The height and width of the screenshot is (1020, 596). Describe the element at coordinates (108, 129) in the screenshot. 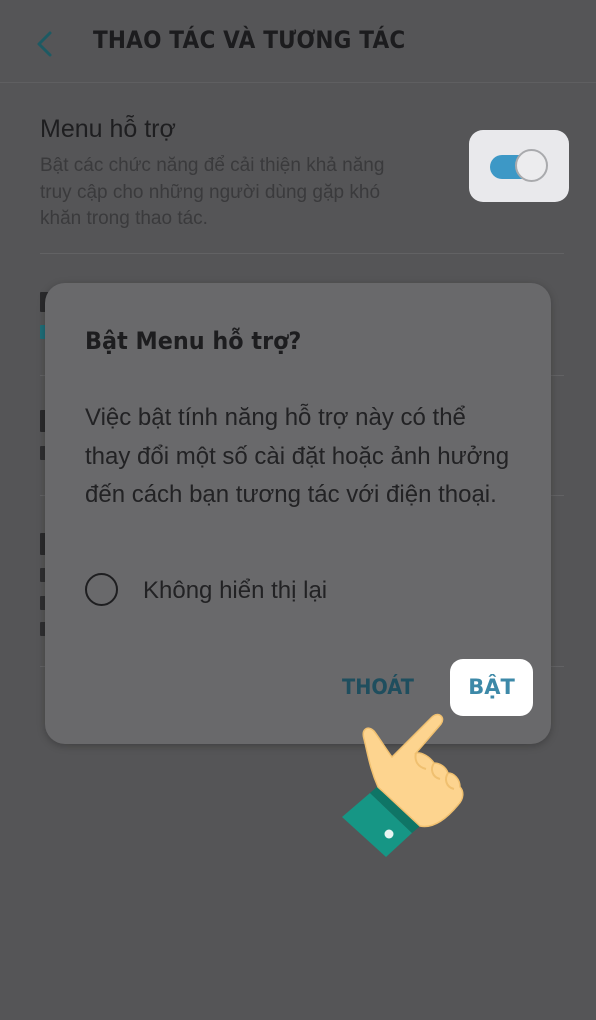

I see `setting-title: Menu hỗ trợ` at that location.